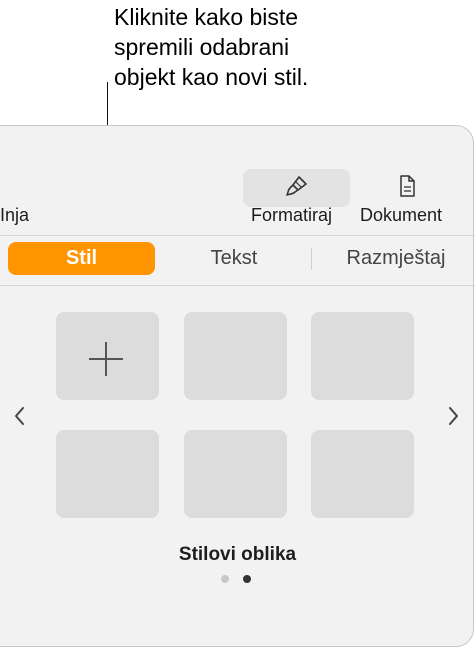  I want to click on toolbar-partial-label: Inja, so click(14, 215).